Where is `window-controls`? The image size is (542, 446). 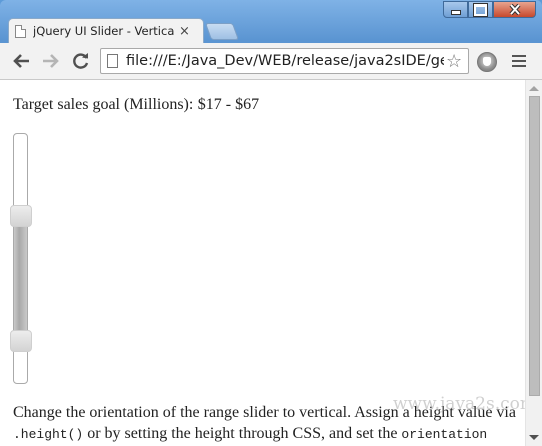 window-controls is located at coordinates (489, 9).